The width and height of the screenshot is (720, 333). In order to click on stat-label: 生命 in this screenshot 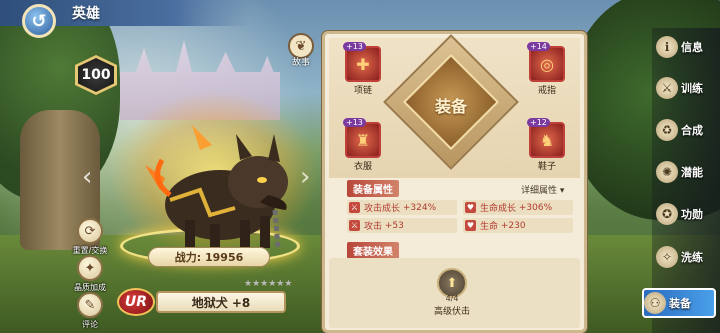, I will do `click(489, 227)`.